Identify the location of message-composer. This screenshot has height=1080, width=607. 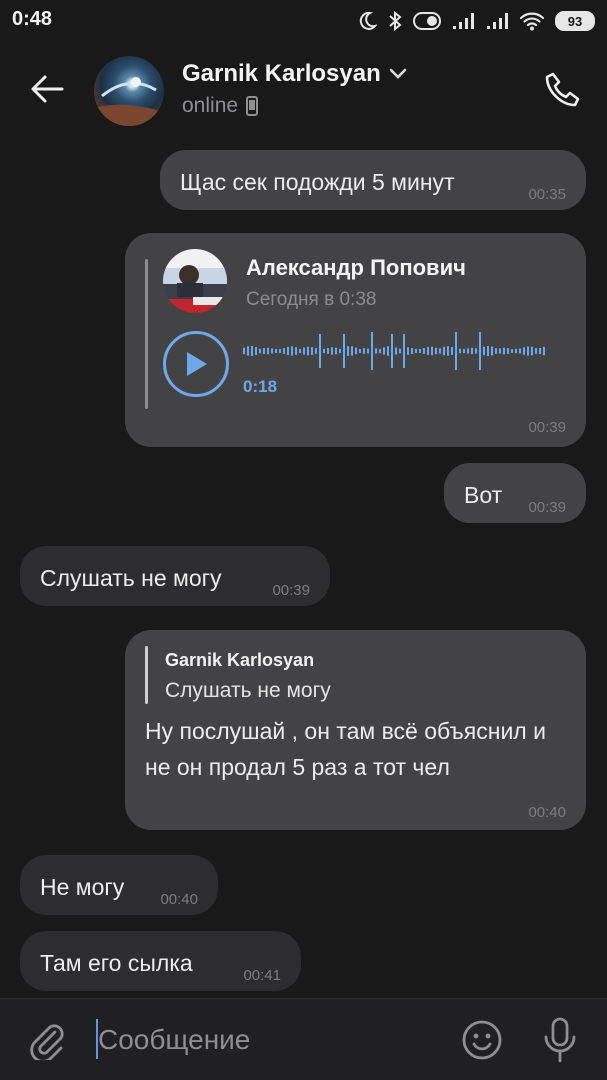
(303, 1039).